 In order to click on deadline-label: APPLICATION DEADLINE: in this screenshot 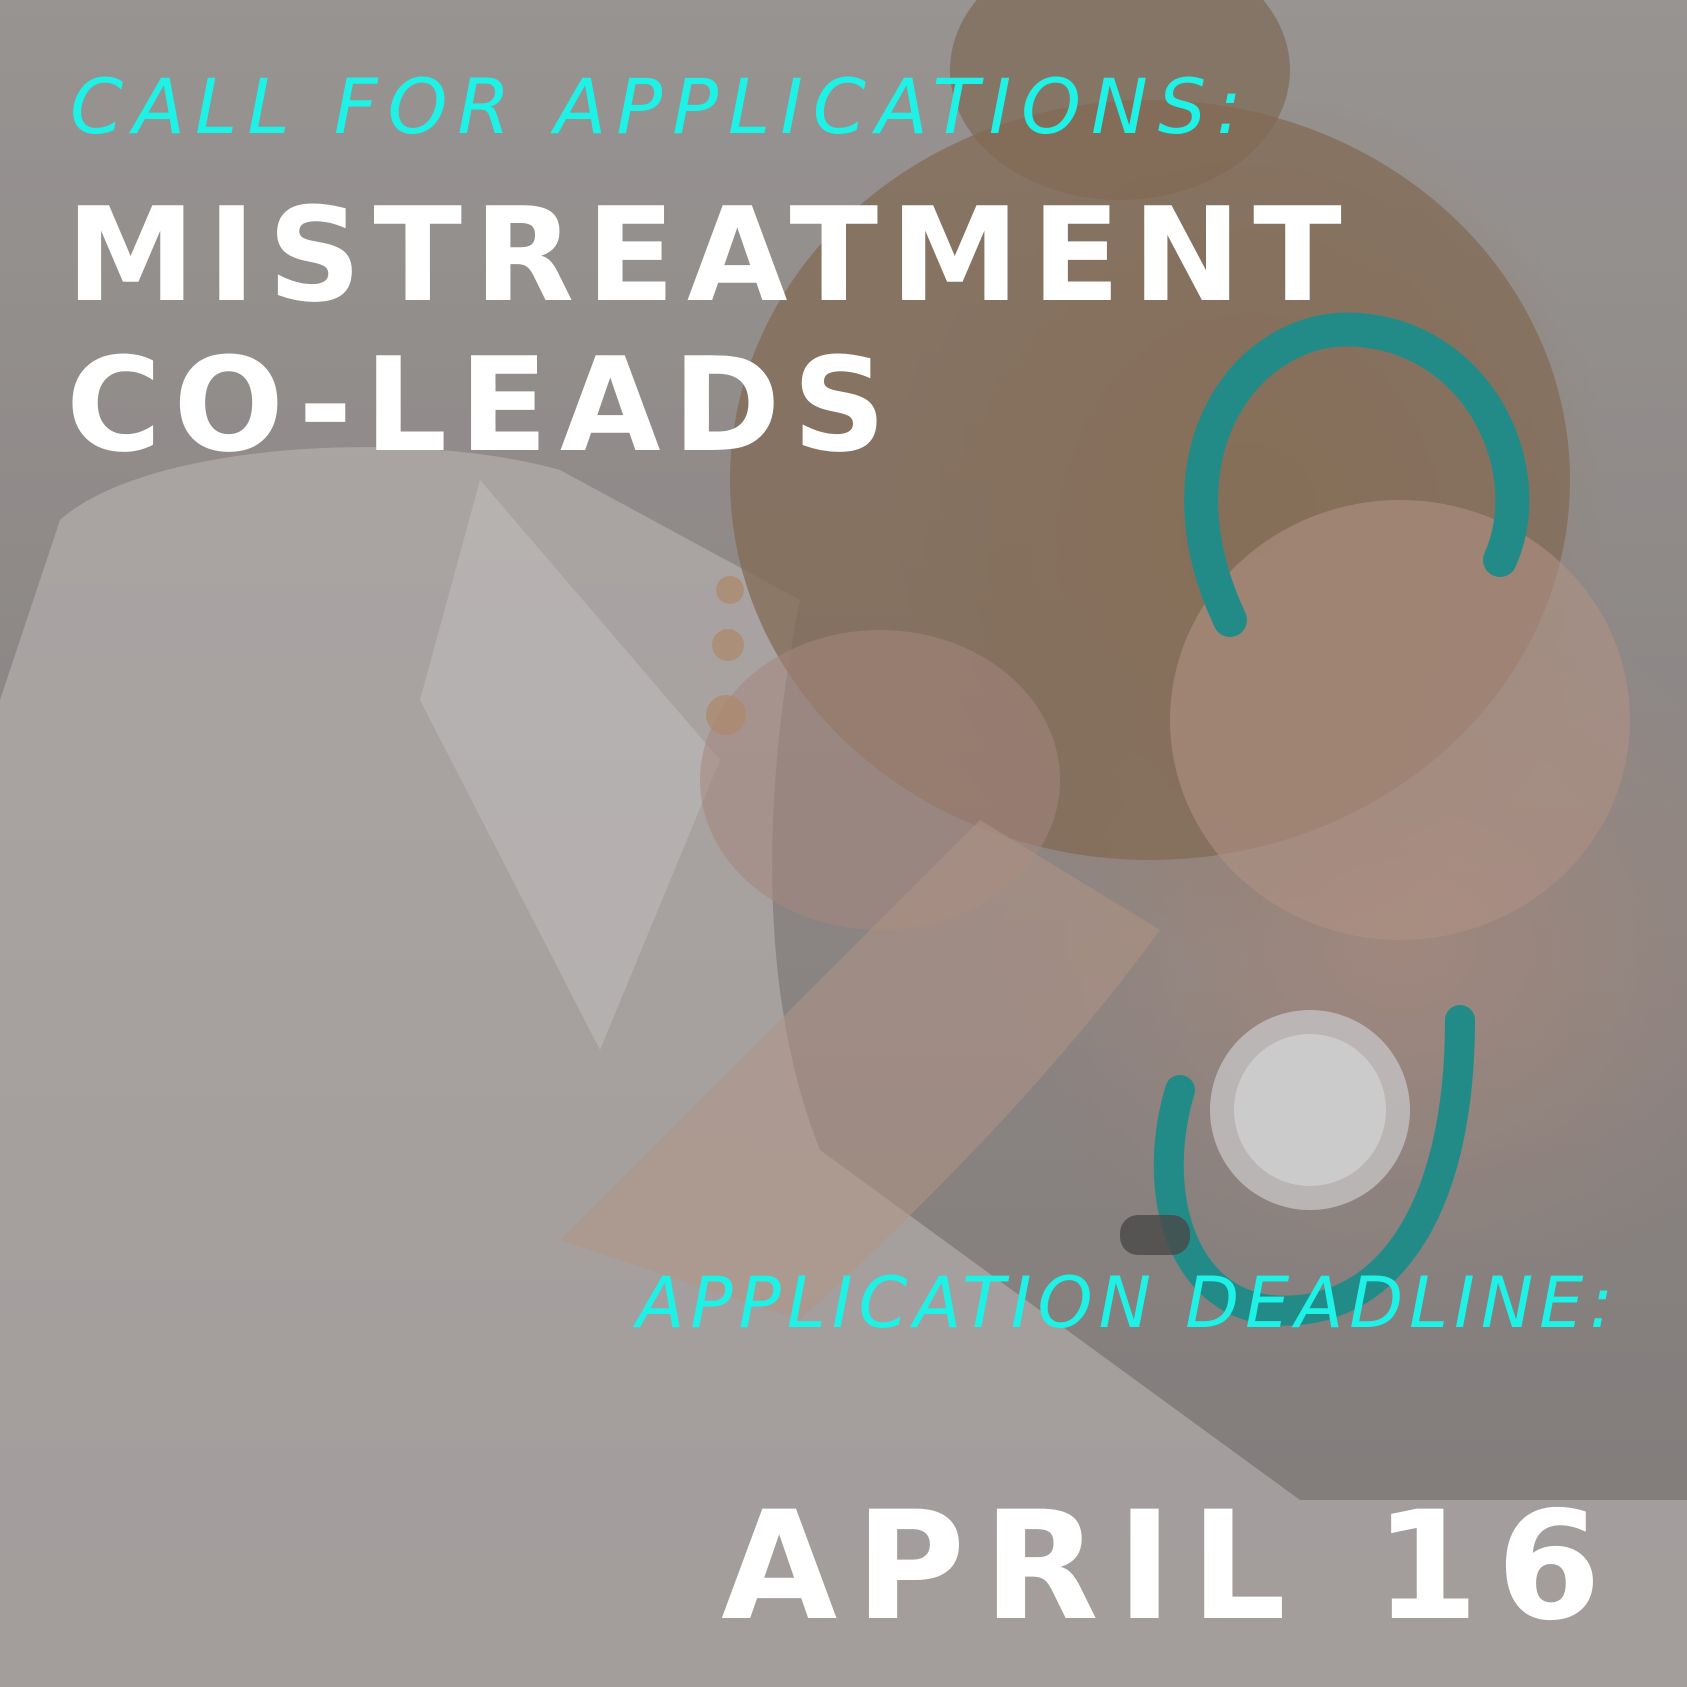, I will do `click(1127, 1303)`.